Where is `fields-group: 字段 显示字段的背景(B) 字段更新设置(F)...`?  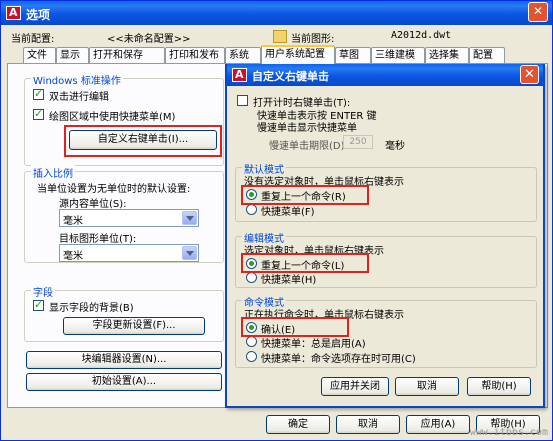
fields-group: 字段 显示字段的背景(B) 字段更新设置(F)... is located at coordinates (124, 313).